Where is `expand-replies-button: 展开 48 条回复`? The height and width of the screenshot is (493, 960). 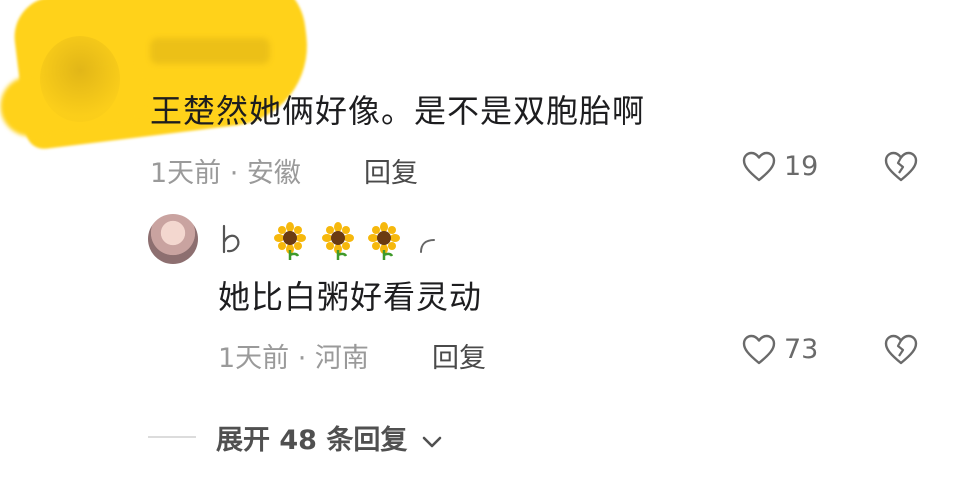
expand-replies-button: 展开 48 条回复 is located at coordinates (329, 437).